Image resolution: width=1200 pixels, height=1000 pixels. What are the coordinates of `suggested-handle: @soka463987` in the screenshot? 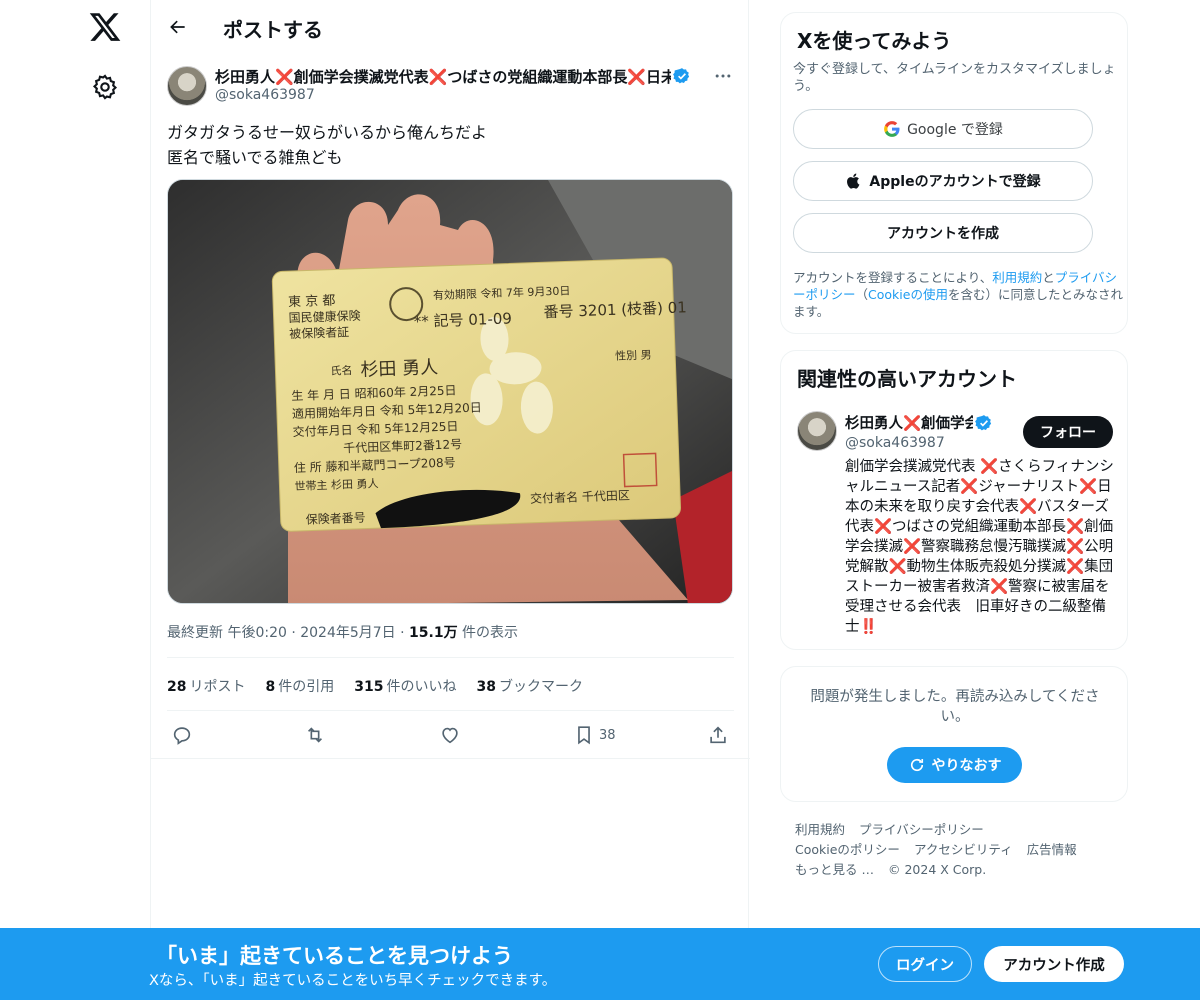 It's located at (895, 443).